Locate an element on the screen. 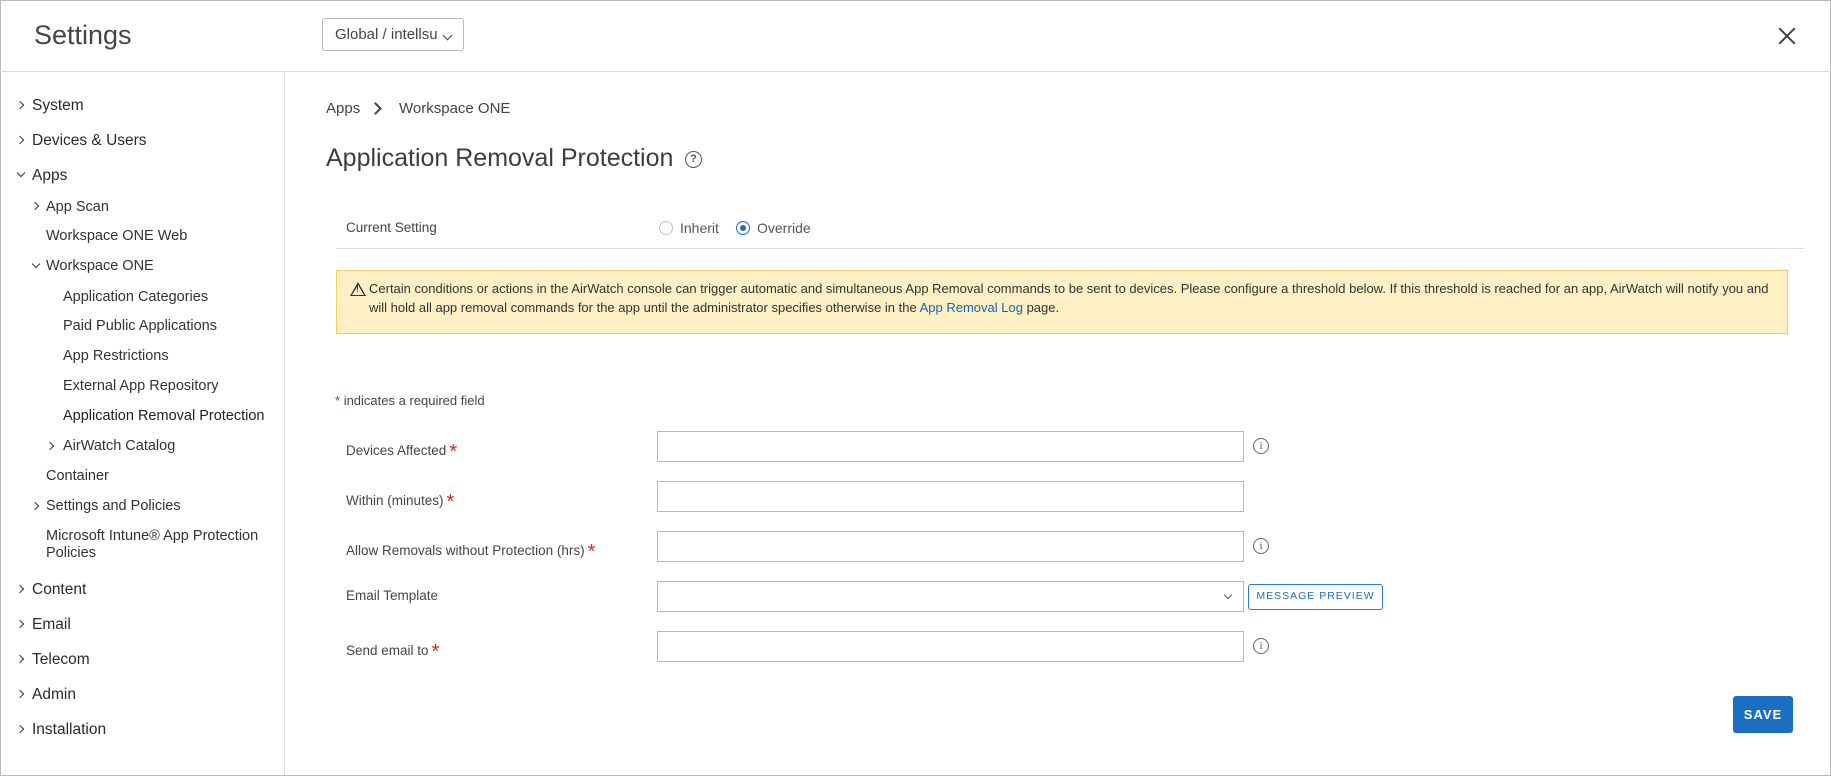 This screenshot has width=1831, height=776. sidebar-item-devices-users: Devices & Users is located at coordinates (89, 141).